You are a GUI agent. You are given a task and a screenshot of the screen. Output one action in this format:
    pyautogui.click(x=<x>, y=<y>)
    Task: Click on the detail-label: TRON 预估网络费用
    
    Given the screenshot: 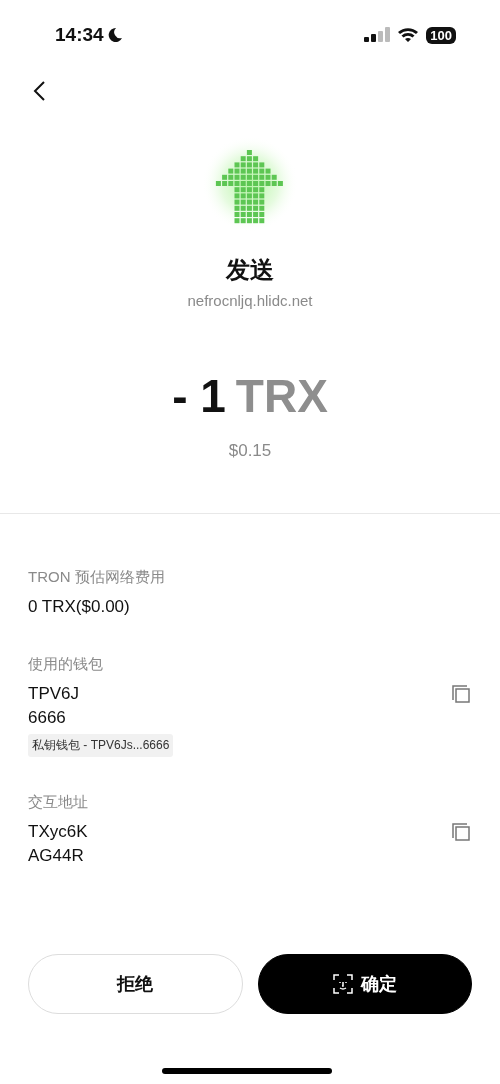 What is the action you would take?
    pyautogui.click(x=96, y=577)
    